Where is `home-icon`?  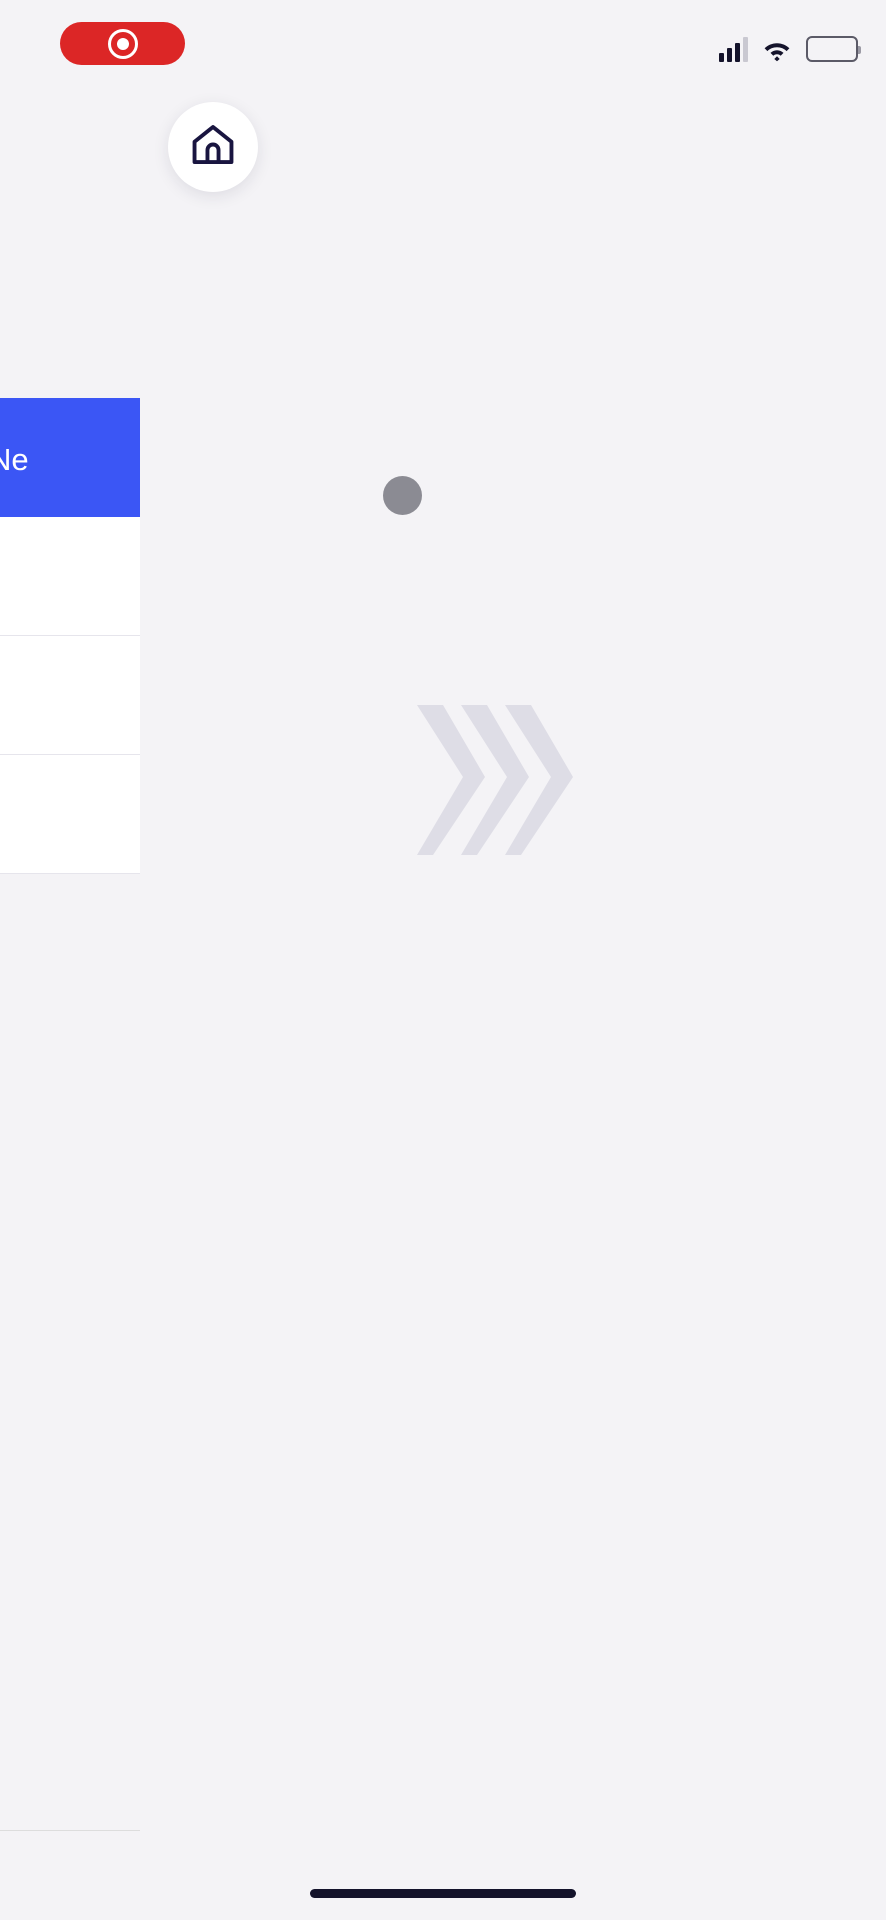
home-icon is located at coordinates (213, 147).